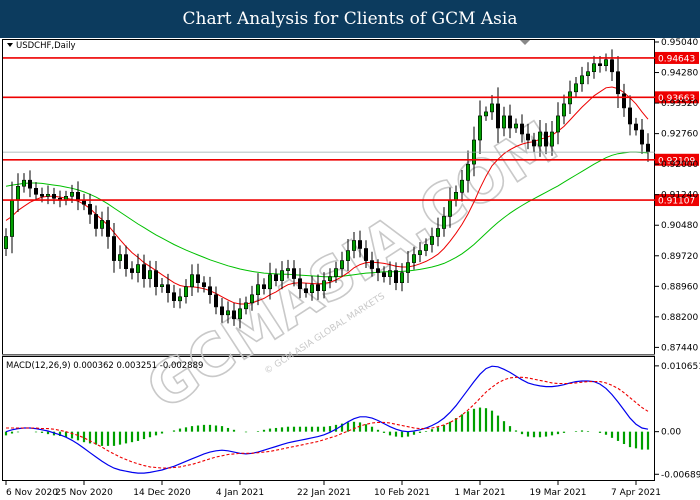 Image resolution: width=700 pixels, height=500 pixels. What do you see at coordinates (679, 74) in the screenshot?
I see `price-tick-label: 0.94280` at bounding box center [679, 74].